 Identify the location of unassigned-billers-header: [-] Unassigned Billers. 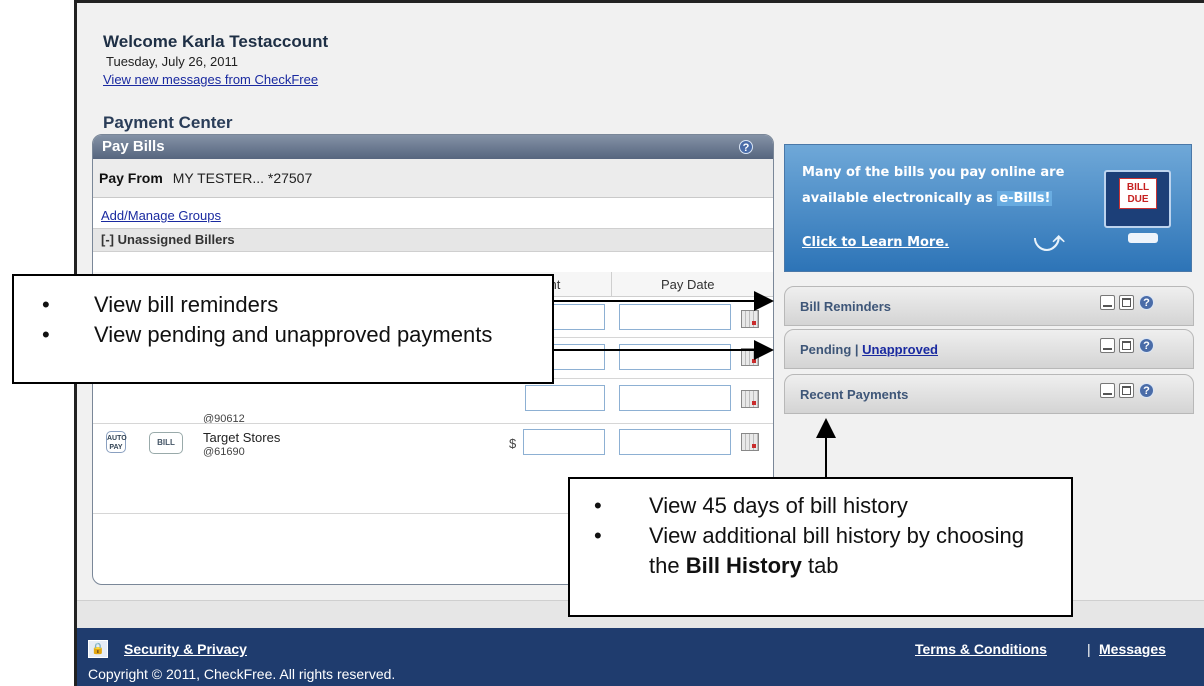
(433, 240).